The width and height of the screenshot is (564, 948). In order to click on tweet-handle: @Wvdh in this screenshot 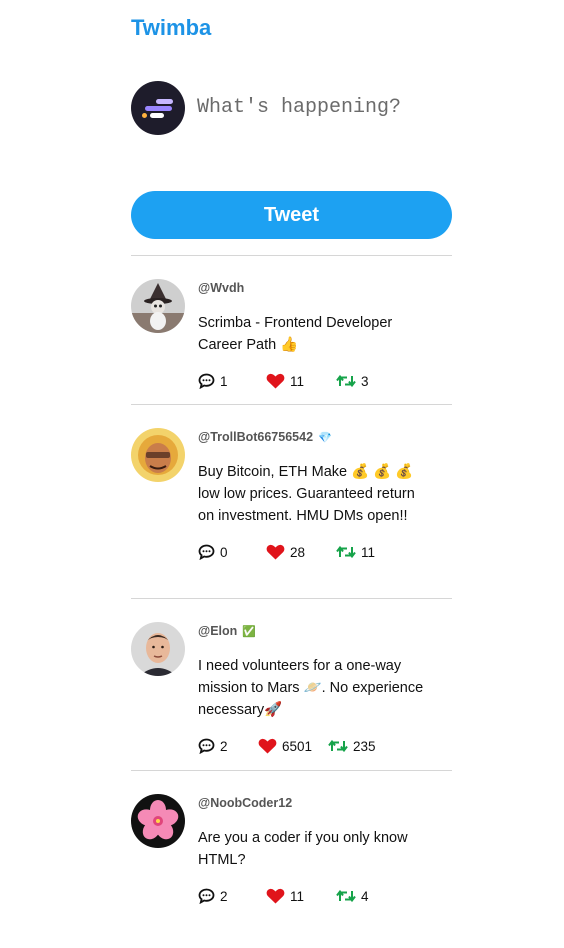, I will do `click(325, 288)`.